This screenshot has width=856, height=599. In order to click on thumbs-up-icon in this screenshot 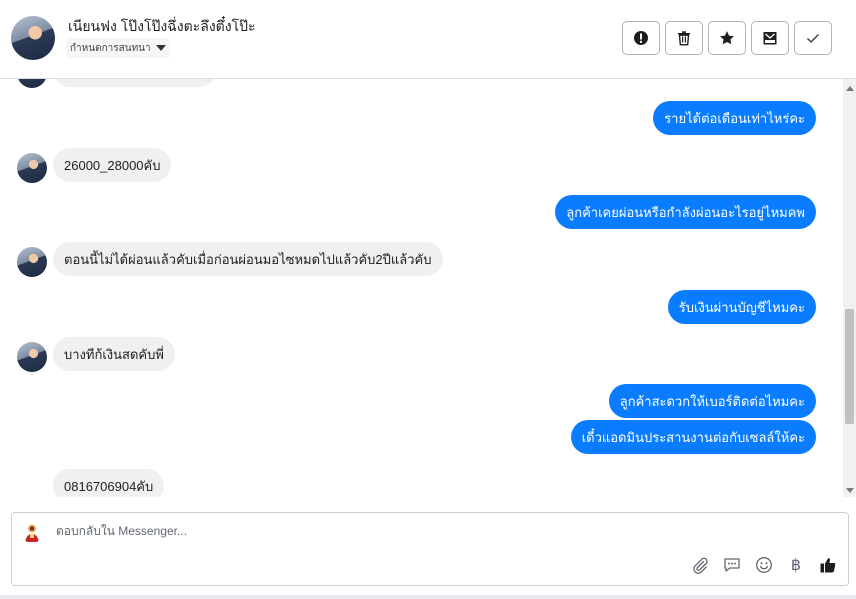, I will do `click(828, 565)`.